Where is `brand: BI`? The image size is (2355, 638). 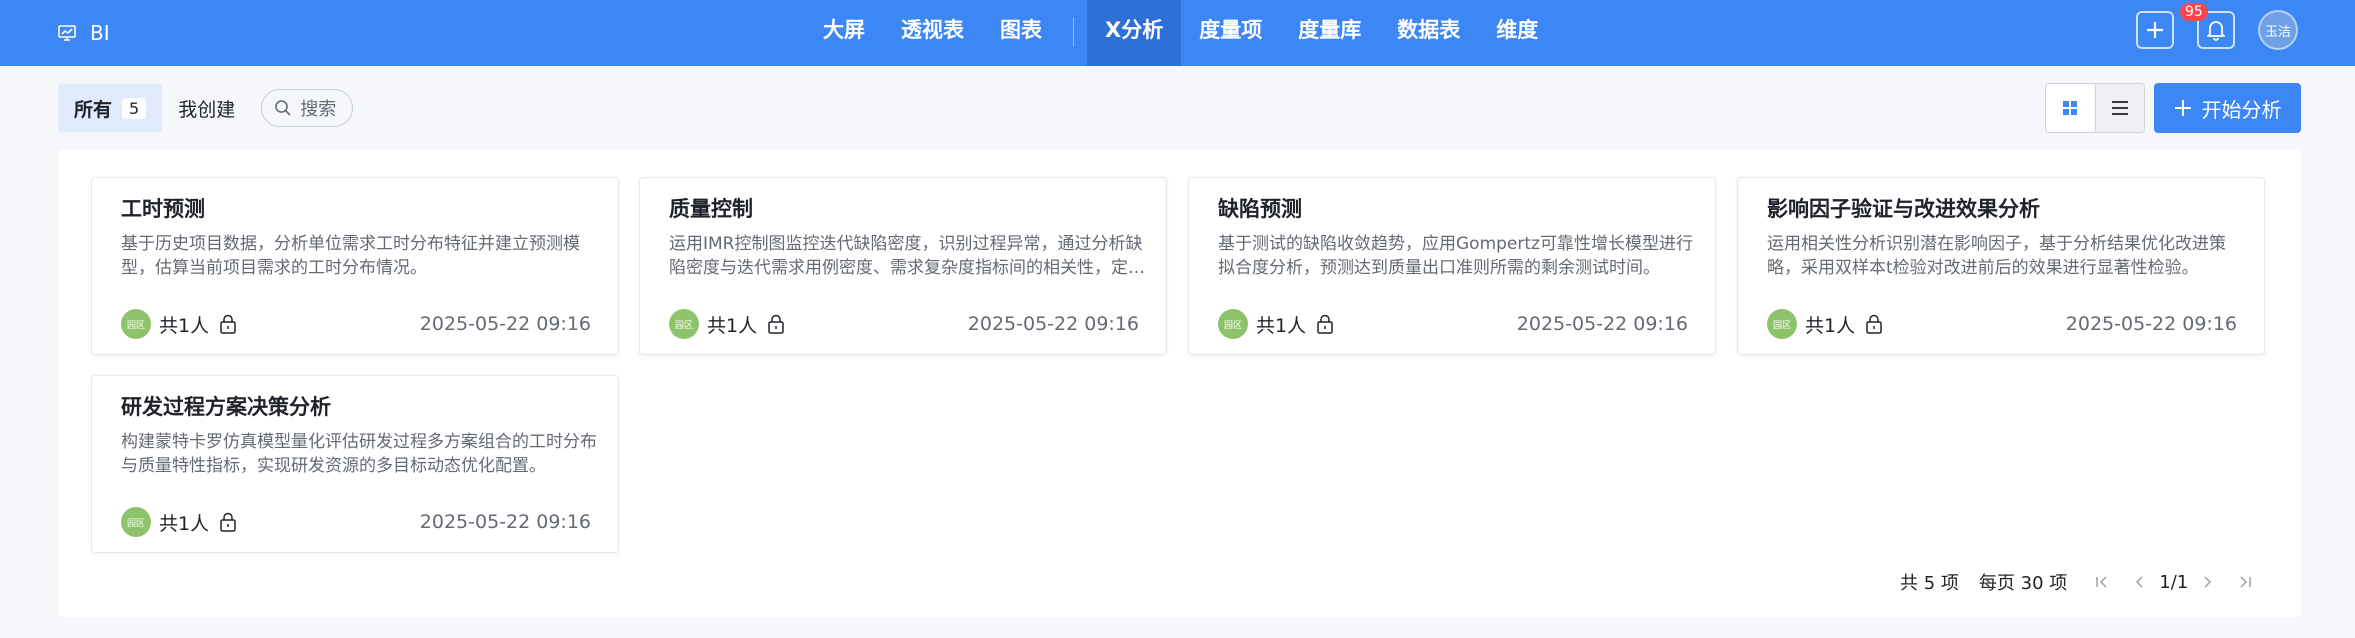
brand: BI is located at coordinates (84, 33).